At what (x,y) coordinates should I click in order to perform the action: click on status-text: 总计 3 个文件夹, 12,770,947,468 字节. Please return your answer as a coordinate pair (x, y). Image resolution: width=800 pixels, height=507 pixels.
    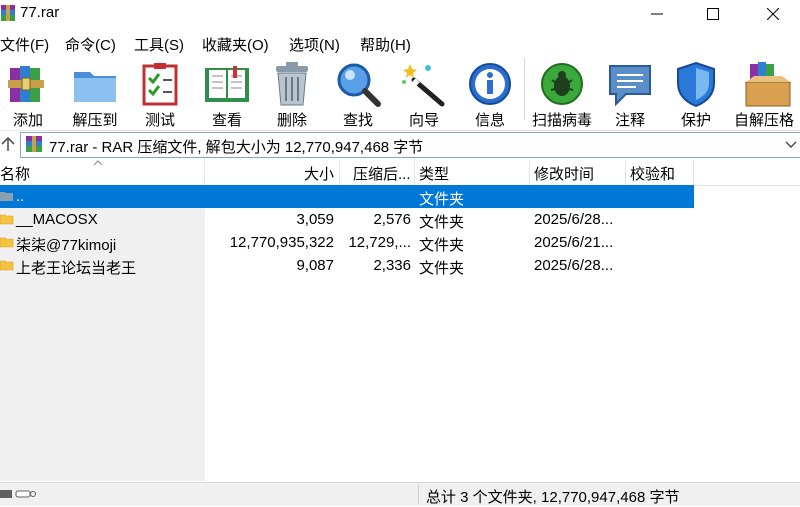
    Looking at the image, I should click on (553, 497).